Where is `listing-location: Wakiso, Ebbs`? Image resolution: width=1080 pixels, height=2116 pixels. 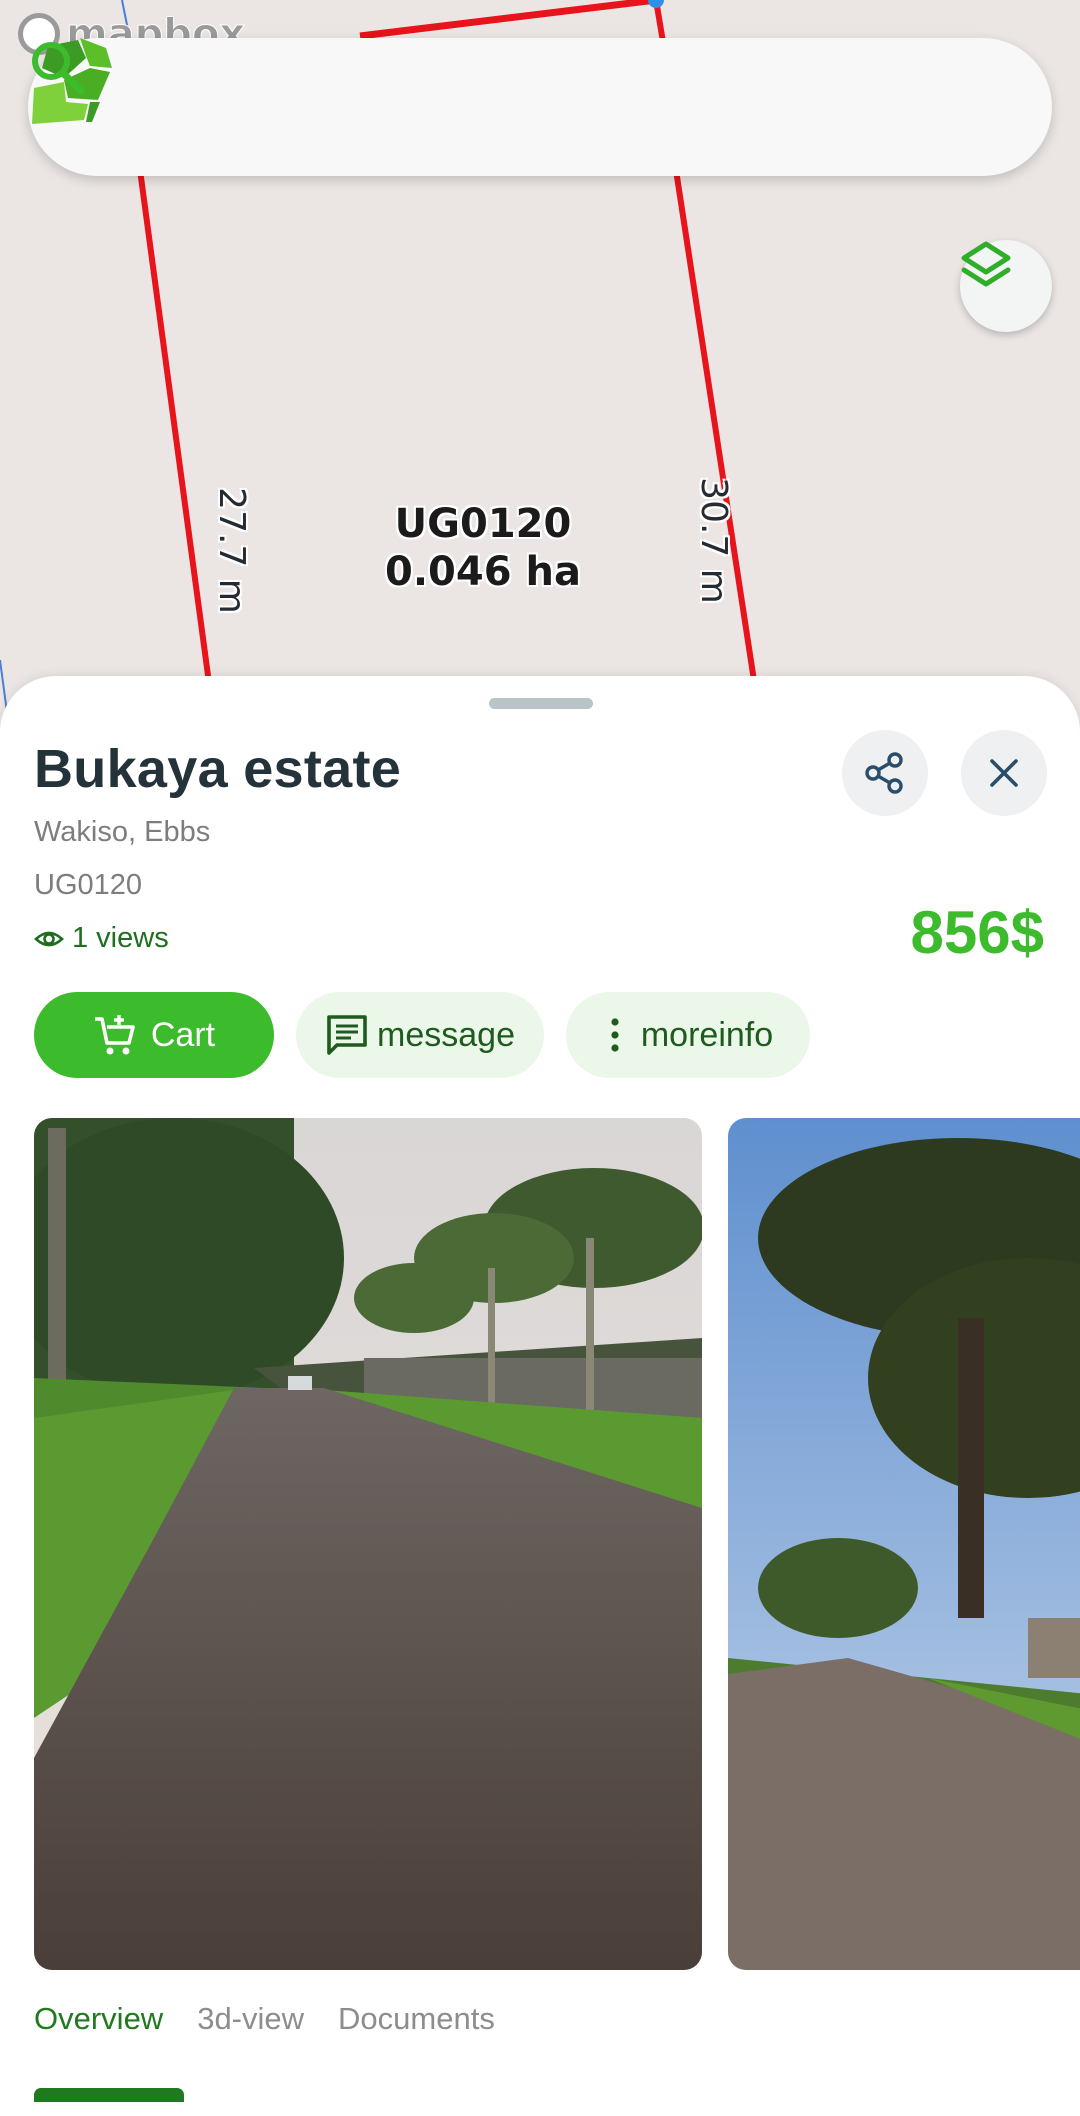
listing-location: Wakiso, Ebbs is located at coordinates (122, 832).